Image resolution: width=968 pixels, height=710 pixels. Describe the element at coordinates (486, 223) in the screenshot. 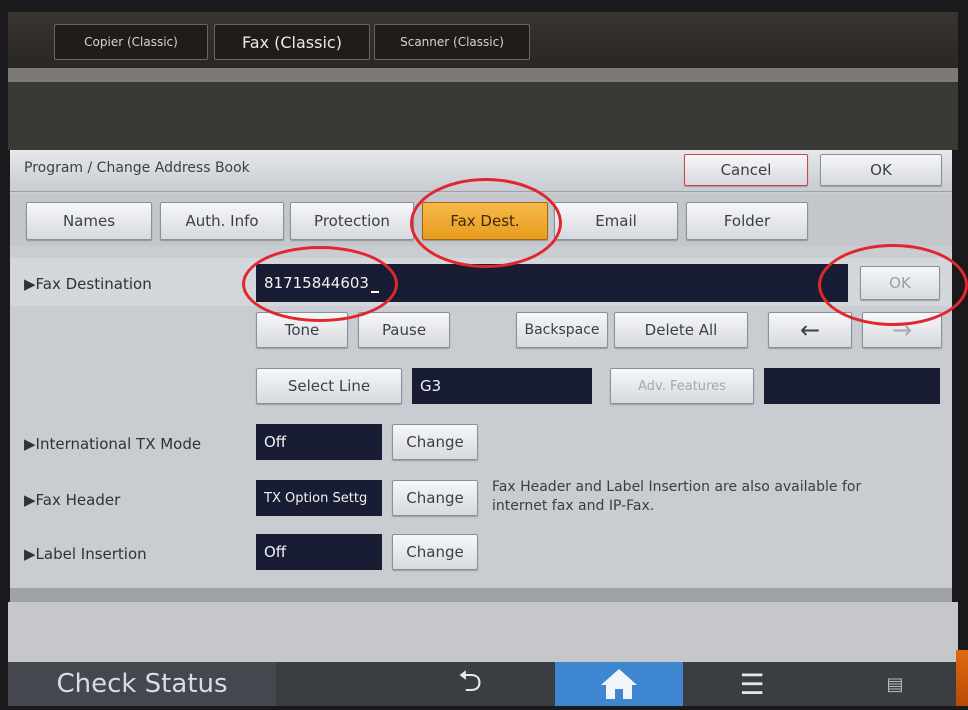

I see `highlight-ring-fax-dest-tab` at that location.